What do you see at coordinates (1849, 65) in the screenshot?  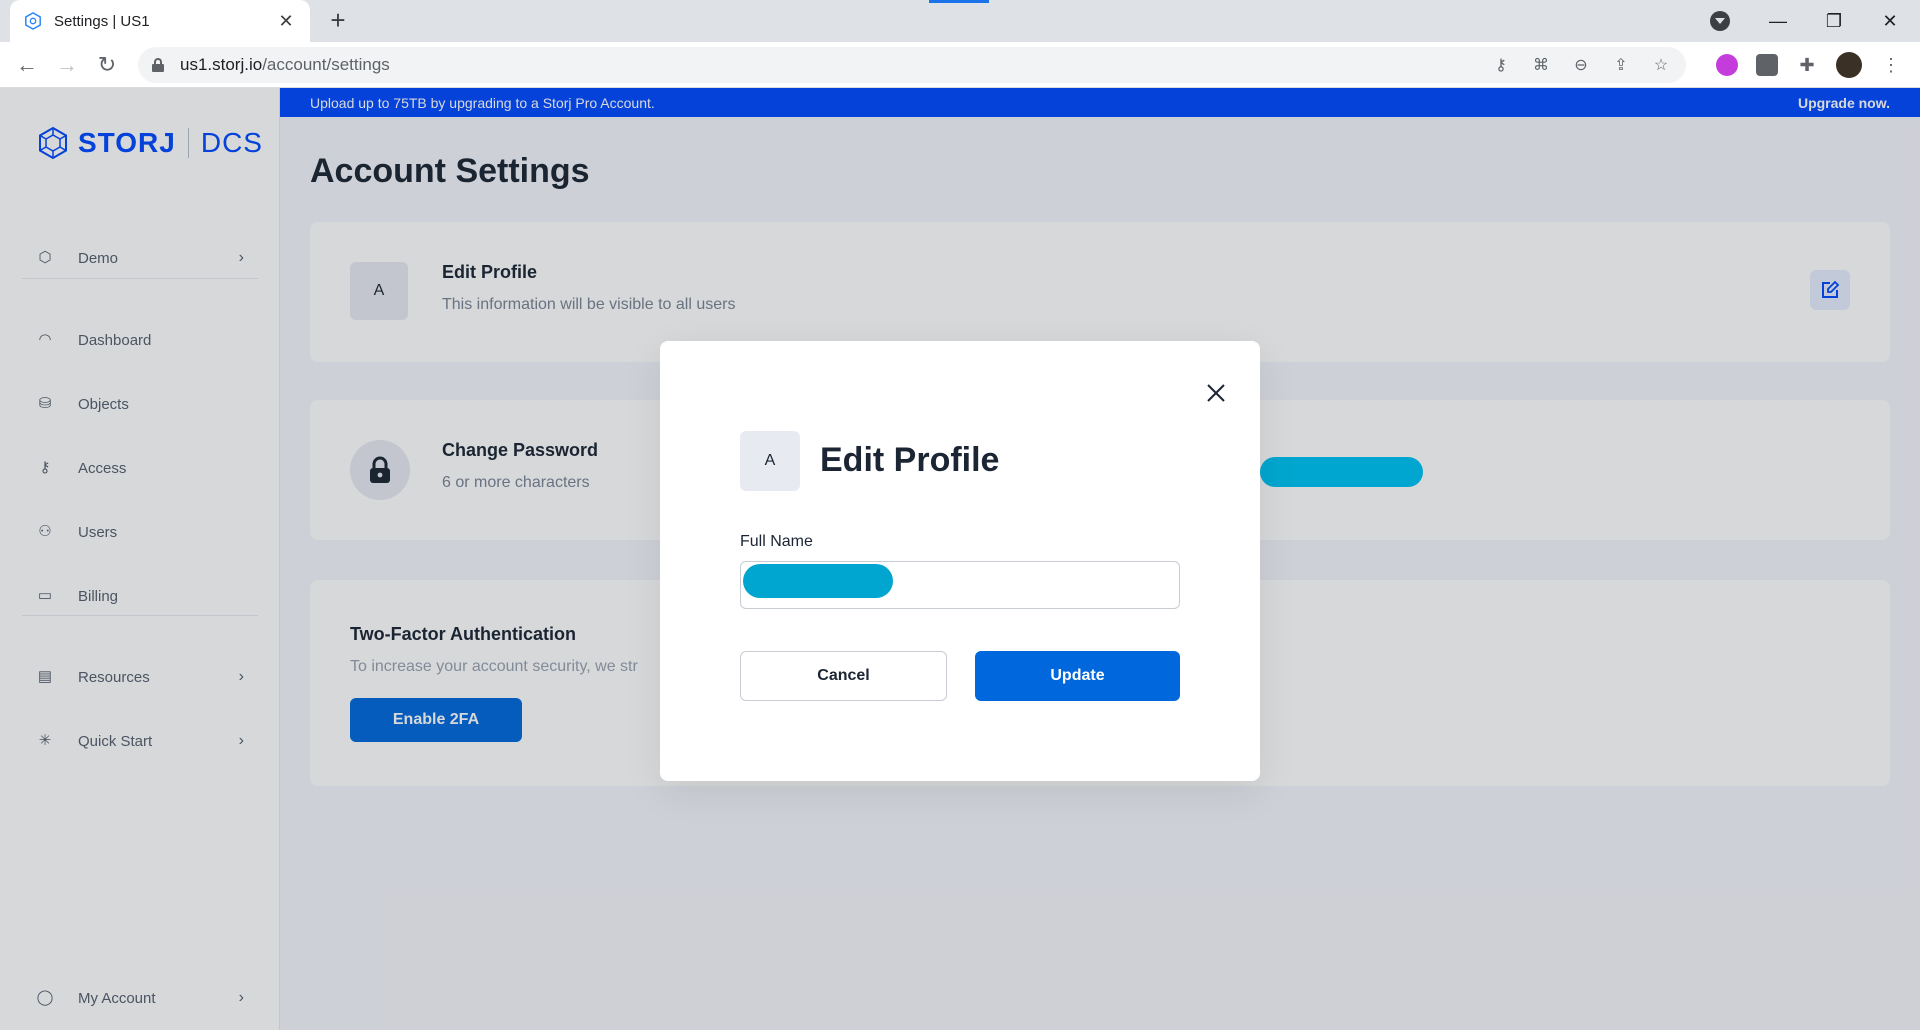 I see `profile-avatar-icon` at bounding box center [1849, 65].